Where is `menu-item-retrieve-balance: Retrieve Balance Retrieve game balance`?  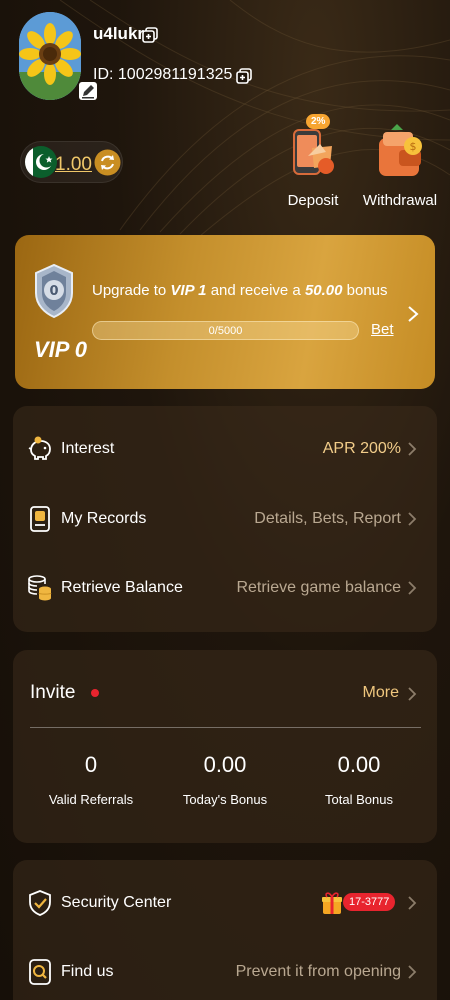 menu-item-retrieve-balance: Retrieve Balance Retrieve game balance is located at coordinates (225, 588).